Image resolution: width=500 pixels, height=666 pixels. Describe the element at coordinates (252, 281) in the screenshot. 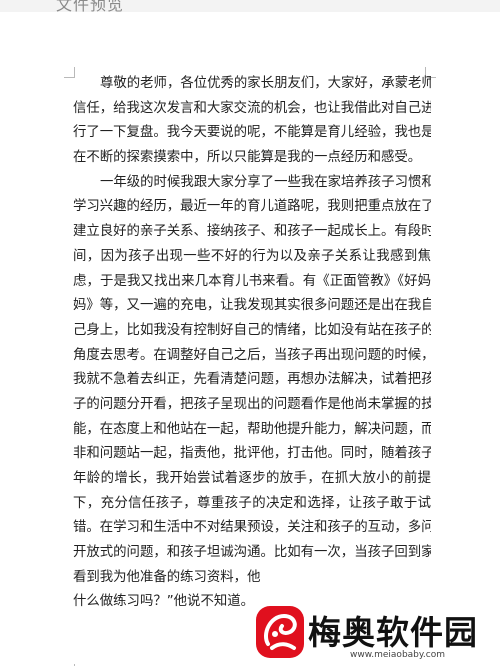

I see `text-line: 虑，于是我又找出来几本育儿书来看。有《正面管教》《好妈` at that location.